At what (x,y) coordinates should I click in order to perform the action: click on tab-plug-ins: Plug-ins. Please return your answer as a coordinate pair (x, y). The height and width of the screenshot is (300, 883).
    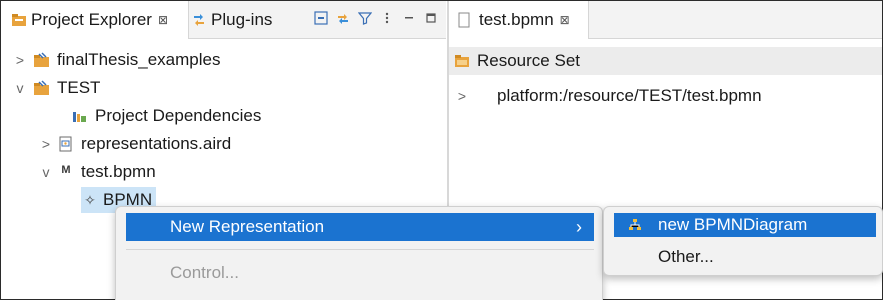
    Looking at the image, I should click on (231, 20).